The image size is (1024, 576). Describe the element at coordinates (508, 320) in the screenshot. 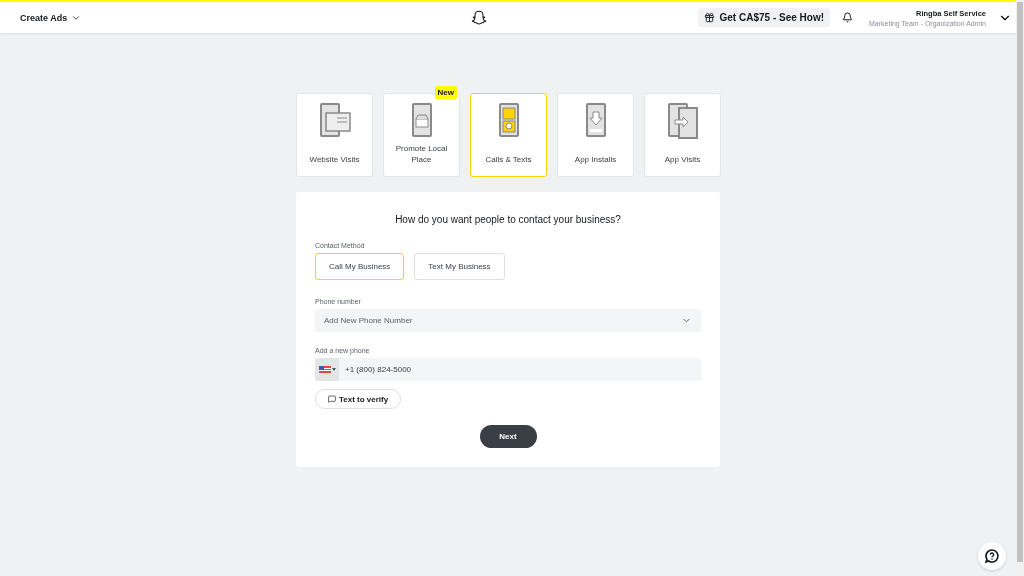

I see `phone-number-select: Add New Phone Number` at that location.